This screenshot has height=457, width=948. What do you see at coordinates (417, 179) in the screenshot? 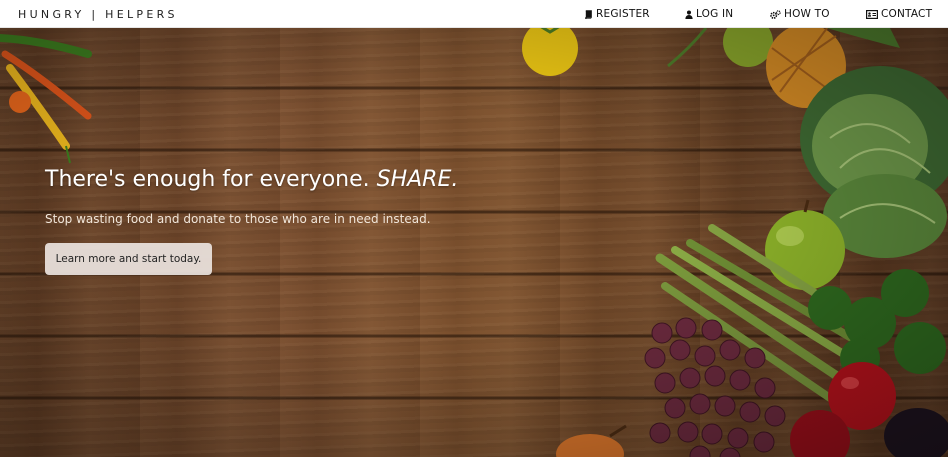
I see `hero-headline-emphasis: SHARE.` at bounding box center [417, 179].